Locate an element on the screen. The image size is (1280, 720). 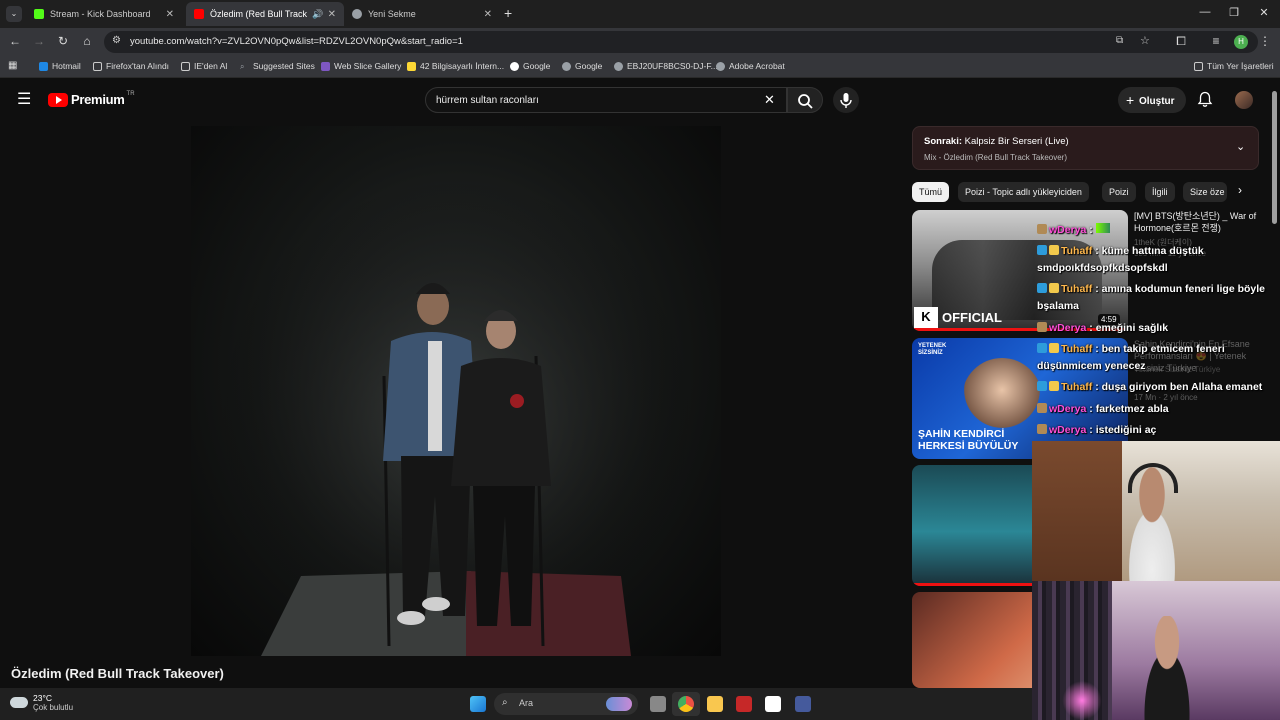
thumb-badge: YETENEK SİZSİNİZ is located at coordinates (932, 349).